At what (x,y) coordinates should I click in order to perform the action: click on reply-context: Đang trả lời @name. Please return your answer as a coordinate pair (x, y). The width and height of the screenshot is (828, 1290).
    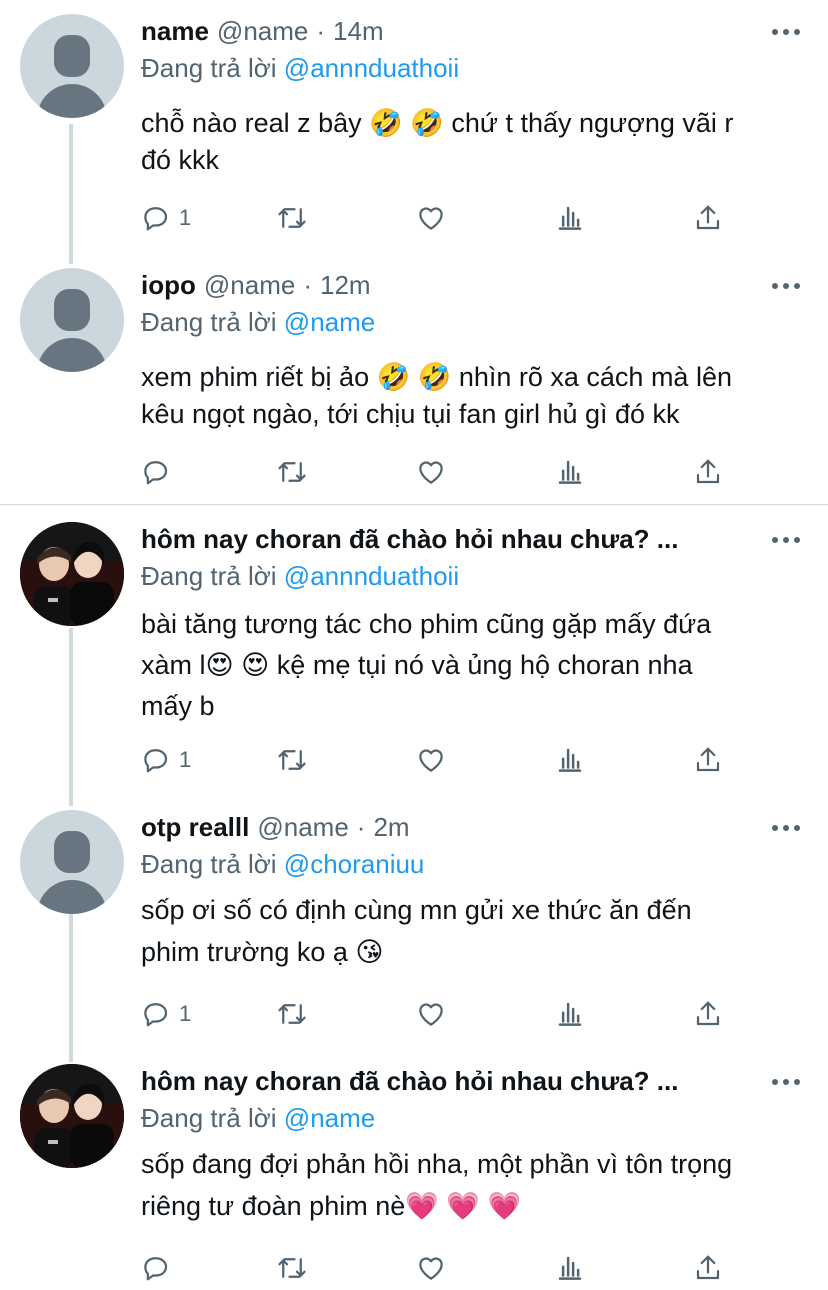
    Looking at the image, I should click on (258, 322).